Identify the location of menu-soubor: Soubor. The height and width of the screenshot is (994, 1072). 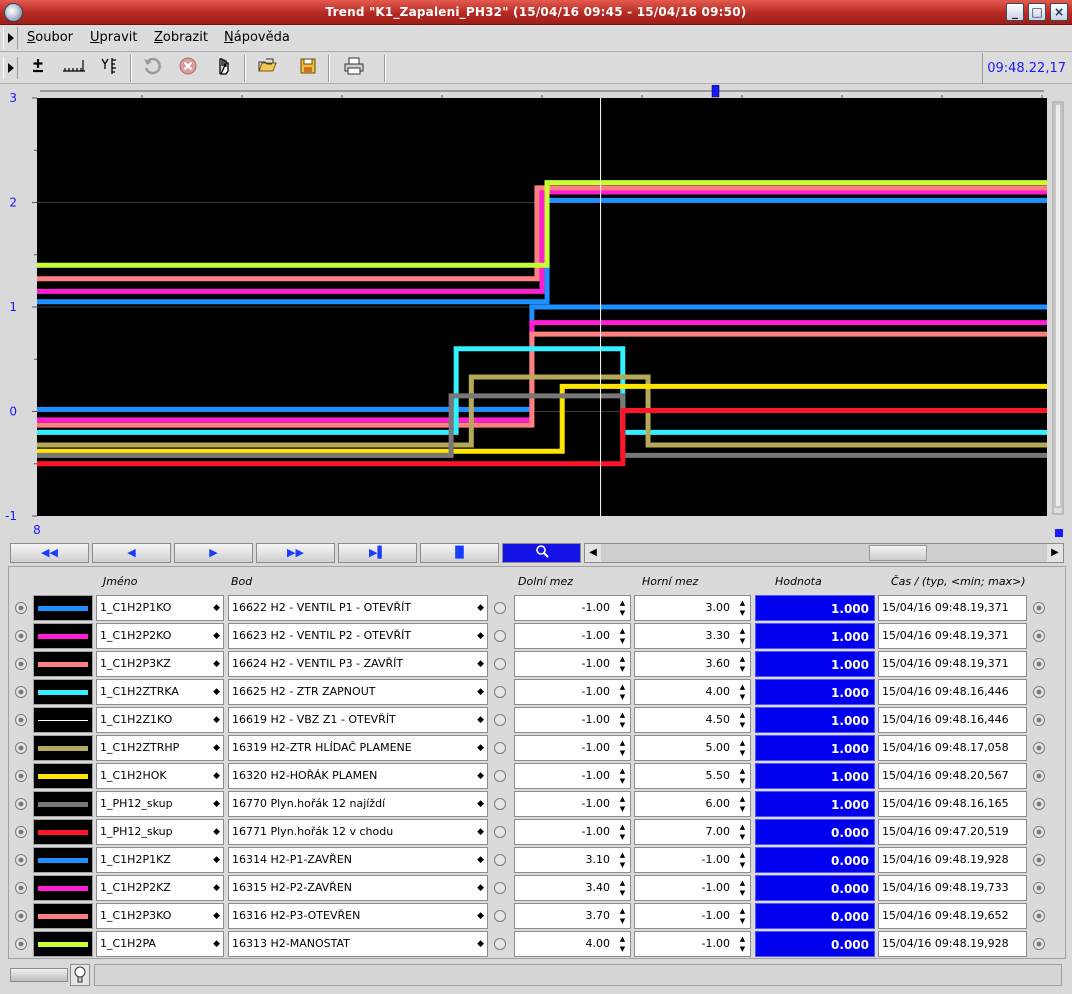
(50, 37).